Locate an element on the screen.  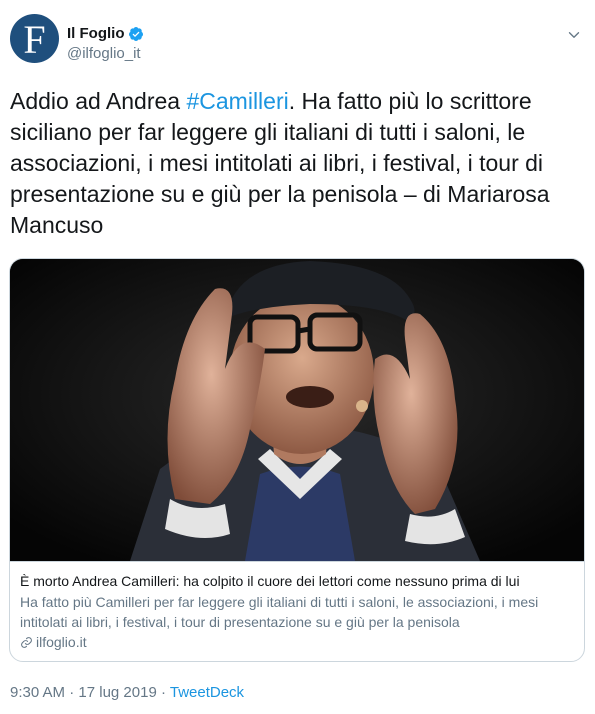
tweet-text-before: Addio ad Andrea is located at coordinates (98, 101).